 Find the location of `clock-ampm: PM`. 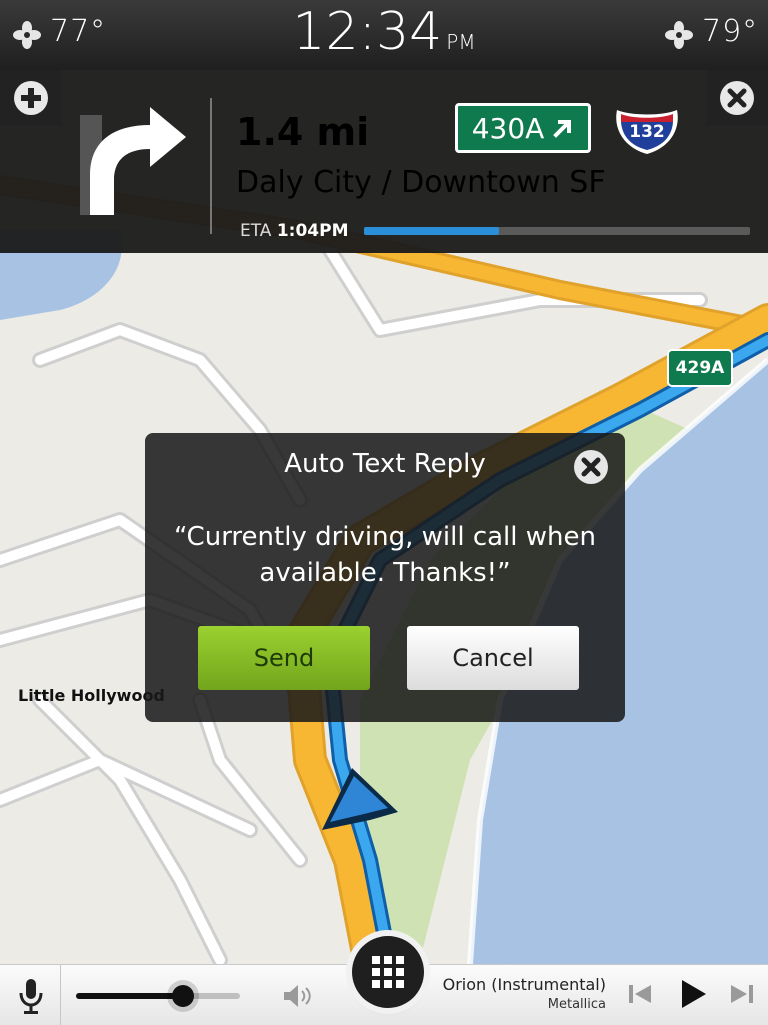

clock-ampm: PM is located at coordinates (461, 42).